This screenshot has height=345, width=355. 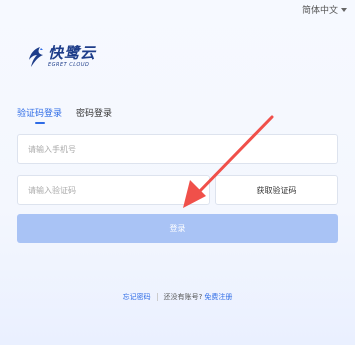 What do you see at coordinates (72, 53) in the screenshot?
I see `brand-name: 快鹭云` at bounding box center [72, 53].